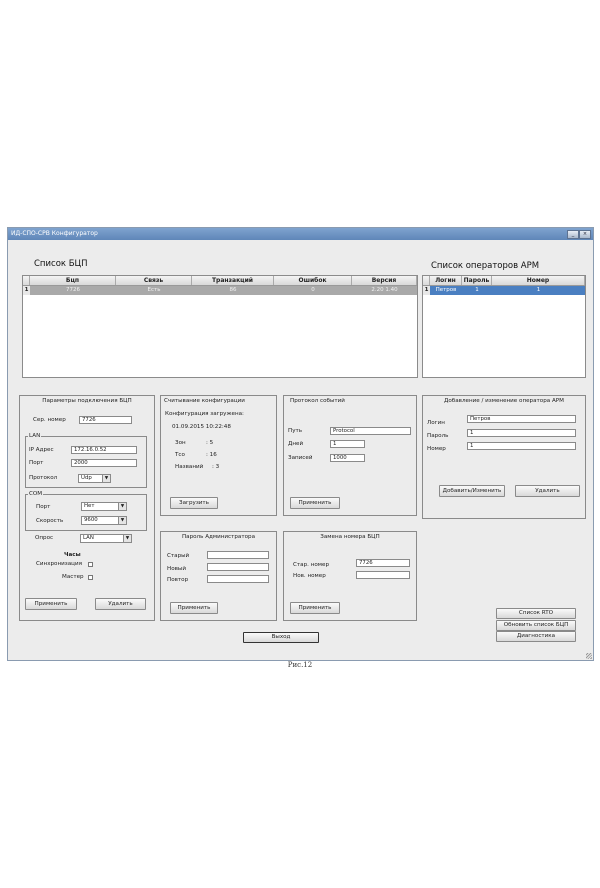 This screenshot has width=600, height=888. I want to click on login-input: Петров, so click(521, 419).